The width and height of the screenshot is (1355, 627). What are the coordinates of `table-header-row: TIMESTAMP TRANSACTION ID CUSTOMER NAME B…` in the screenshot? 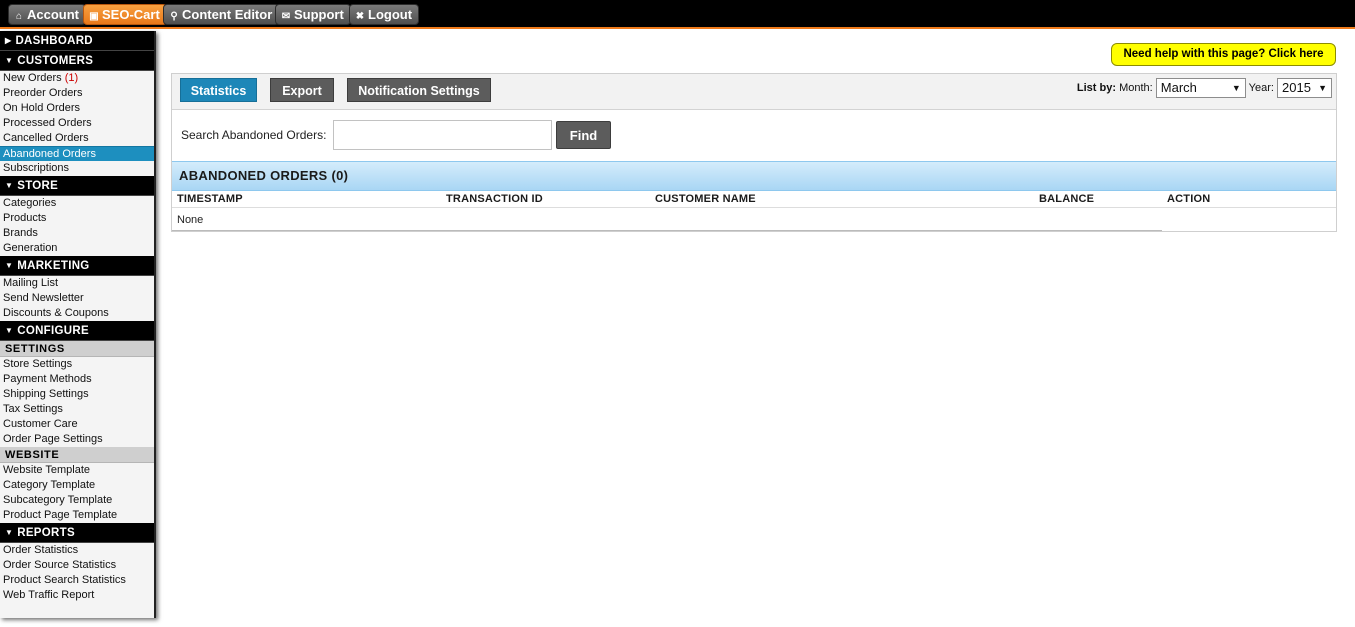 It's located at (754, 200).